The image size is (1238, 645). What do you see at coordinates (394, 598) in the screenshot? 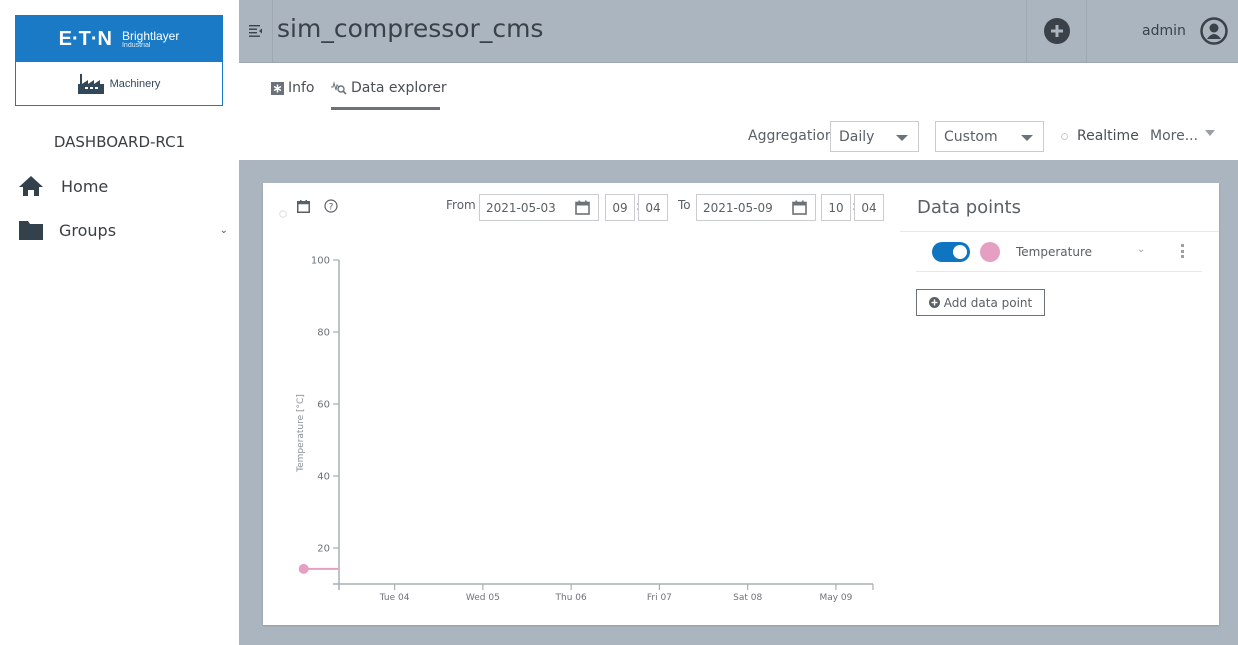
I see `x-tick-label: Tue 04` at bounding box center [394, 598].